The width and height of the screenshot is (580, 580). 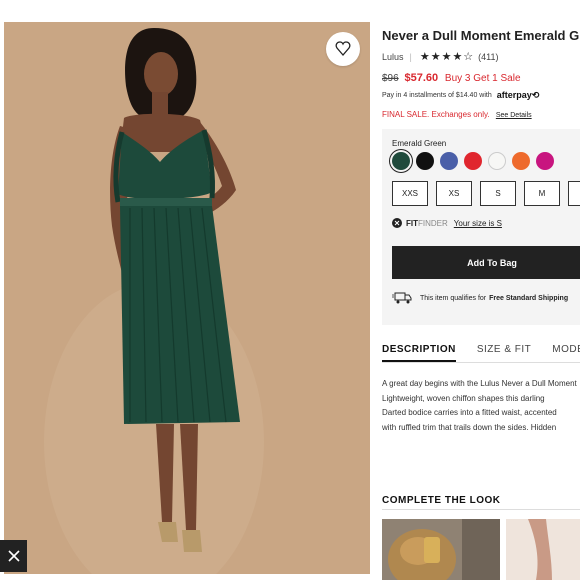 I want to click on size-l-button: L, so click(x=574, y=193).